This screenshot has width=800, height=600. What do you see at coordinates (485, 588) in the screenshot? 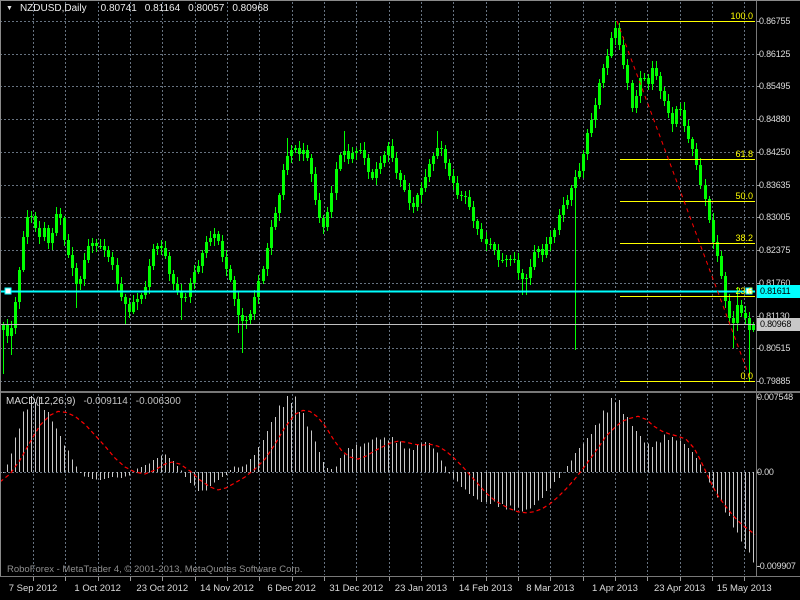
I see `time-axis-label: 14 Feb 2013` at bounding box center [485, 588].